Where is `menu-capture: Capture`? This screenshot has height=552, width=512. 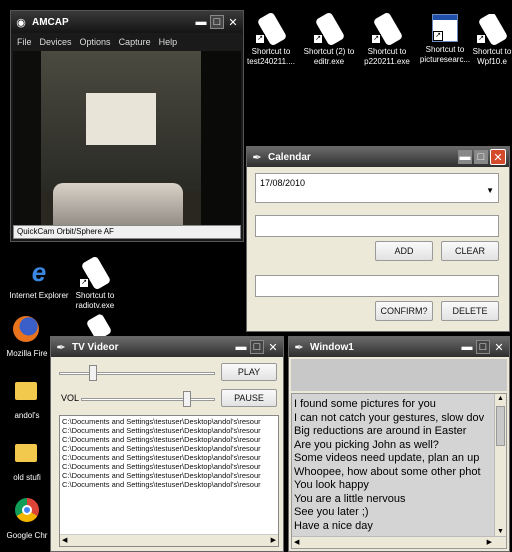 menu-capture: Capture is located at coordinates (135, 42).